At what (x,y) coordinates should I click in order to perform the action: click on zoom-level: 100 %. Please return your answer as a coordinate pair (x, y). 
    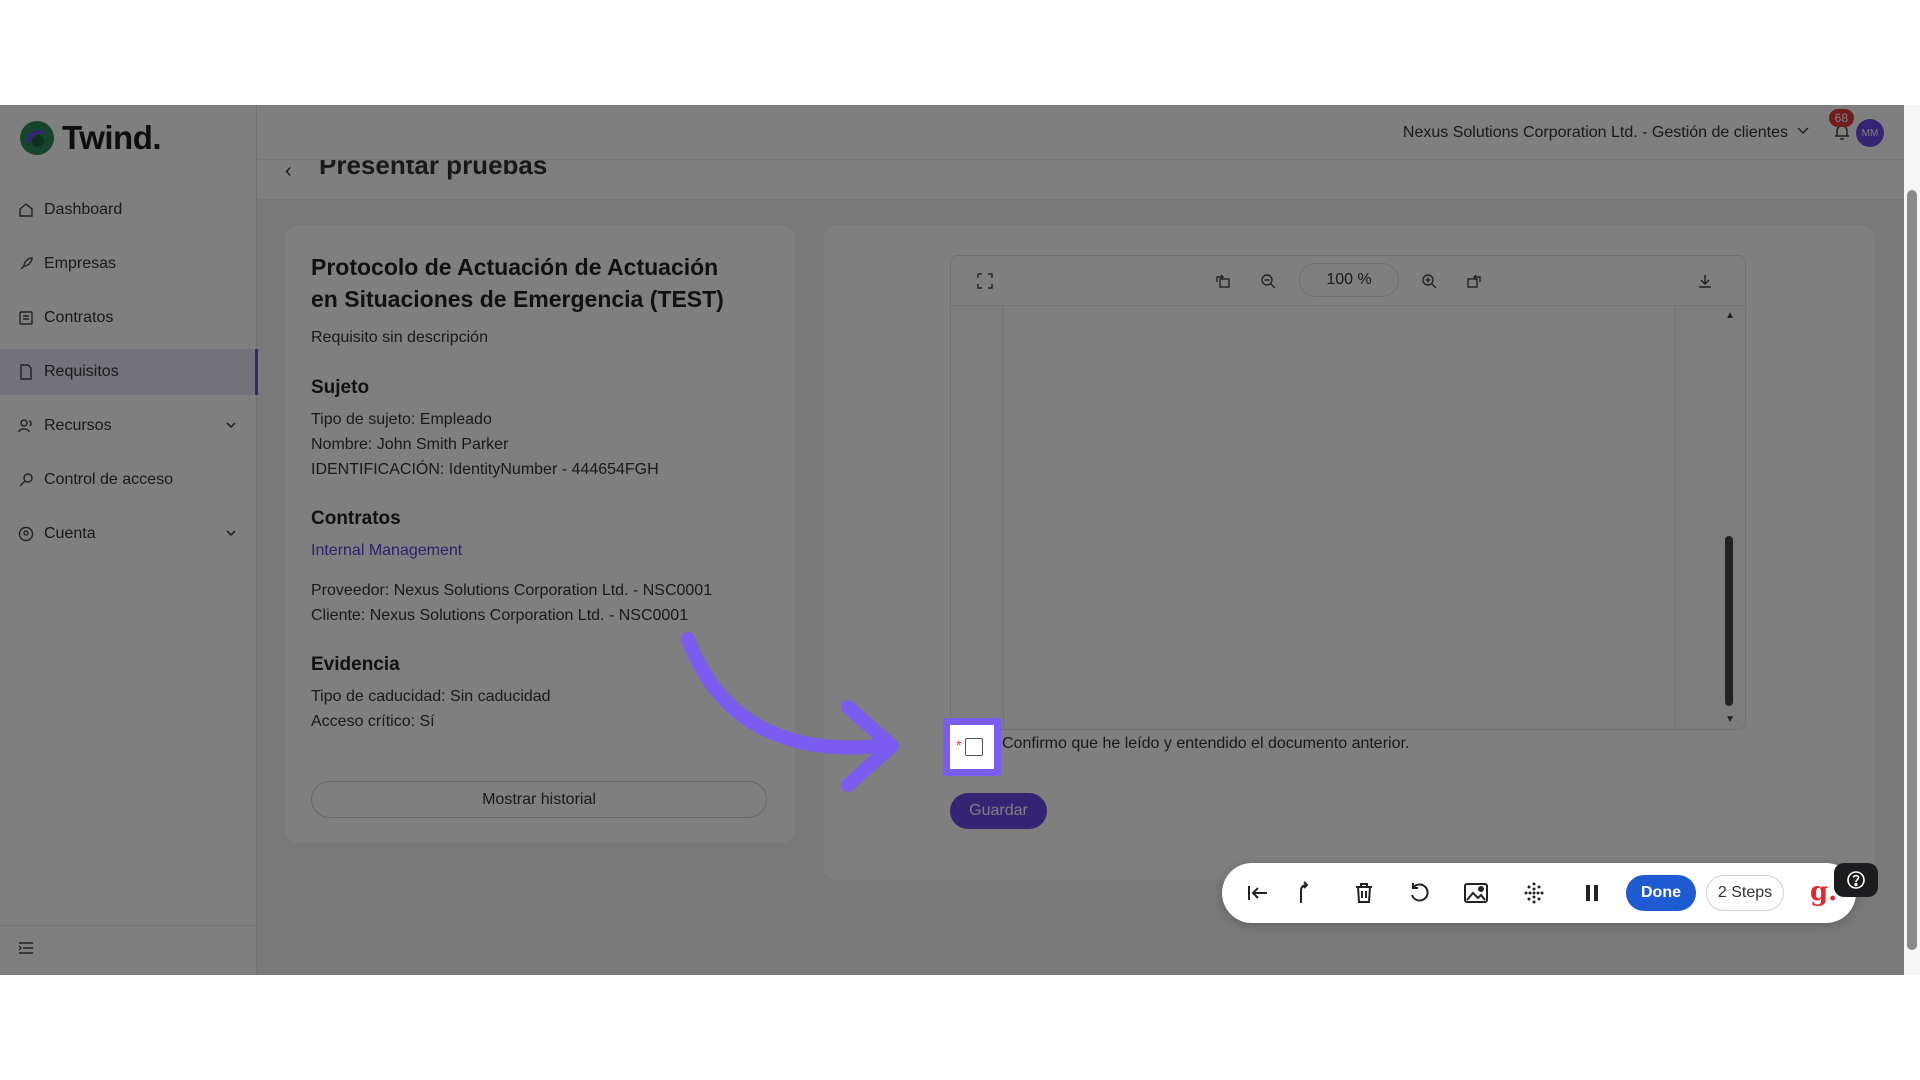
    Looking at the image, I should click on (1349, 280).